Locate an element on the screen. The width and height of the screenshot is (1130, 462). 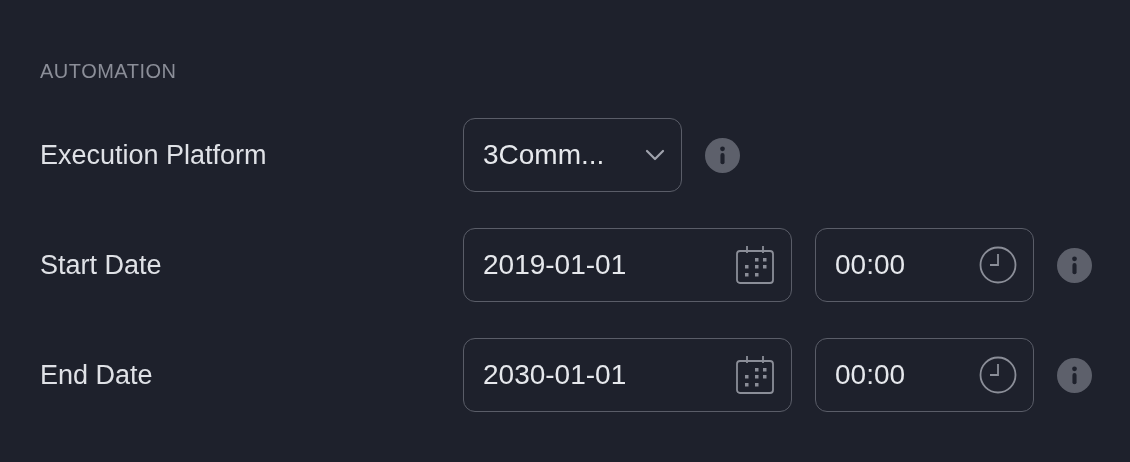
field-label: End Date is located at coordinates (97, 375).